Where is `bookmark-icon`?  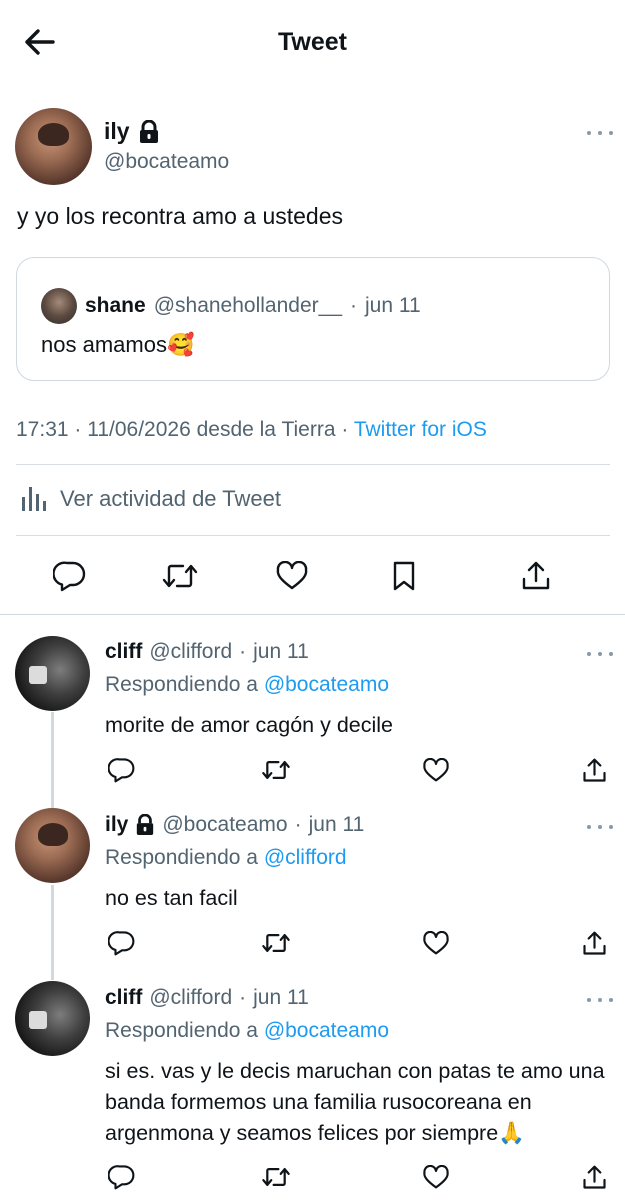 bookmark-icon is located at coordinates (404, 576).